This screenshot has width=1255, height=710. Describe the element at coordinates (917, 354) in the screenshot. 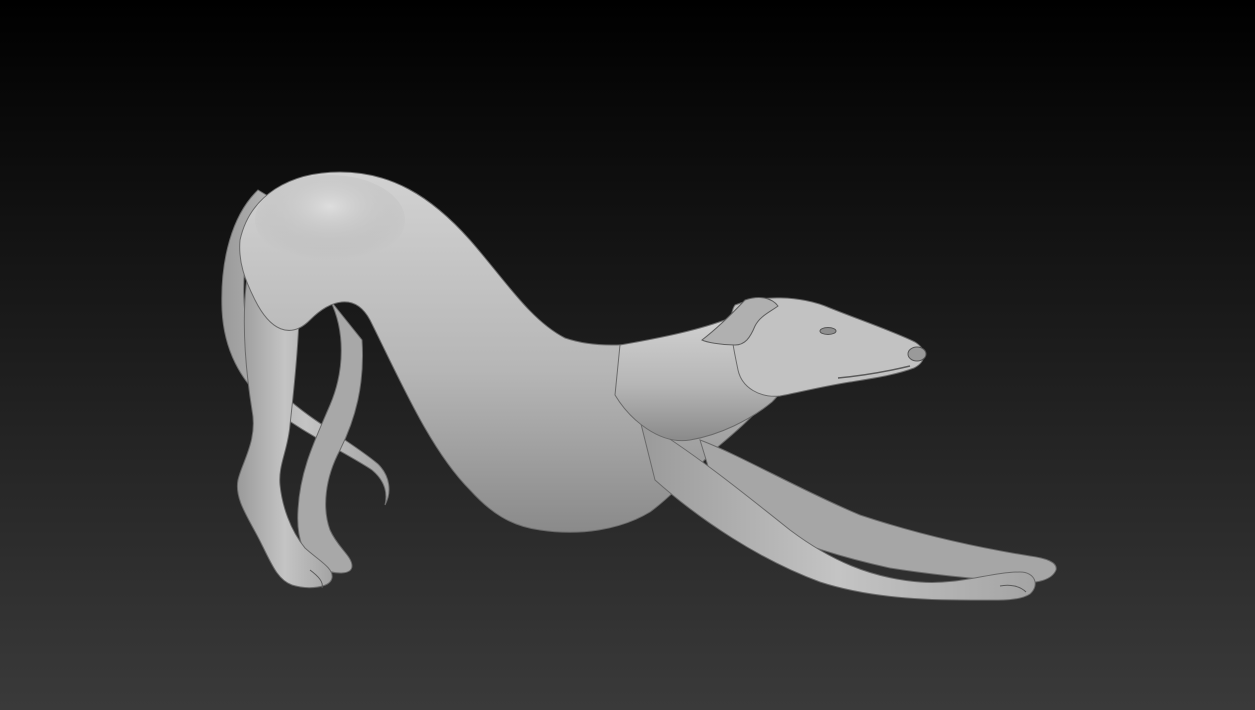

I see `nose` at that location.